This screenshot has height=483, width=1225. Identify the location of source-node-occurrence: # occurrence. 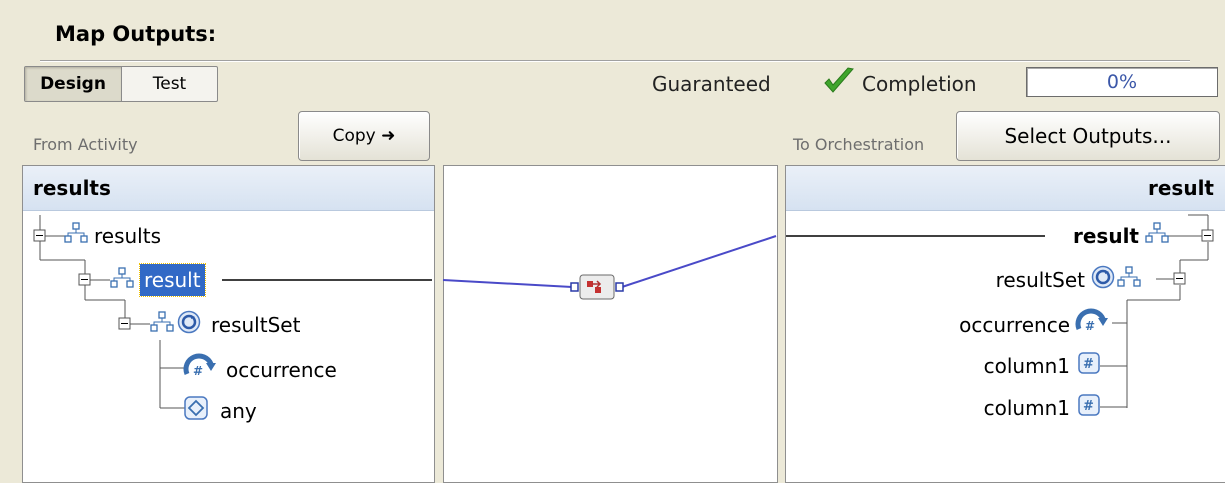
(260, 369).